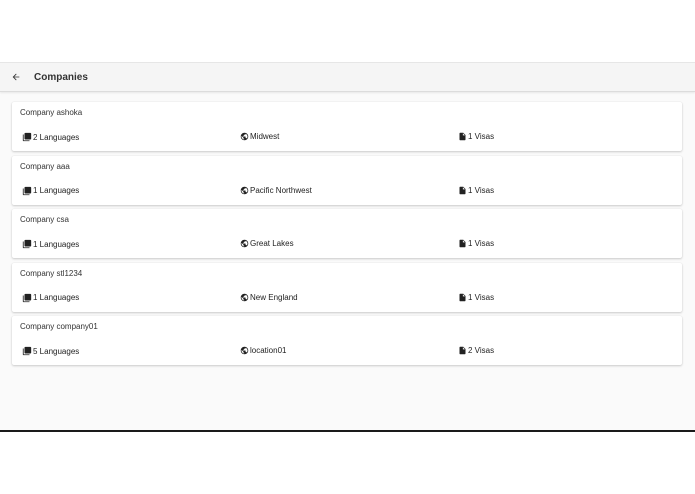  I want to click on company-name: Company stl1234, so click(51, 273).